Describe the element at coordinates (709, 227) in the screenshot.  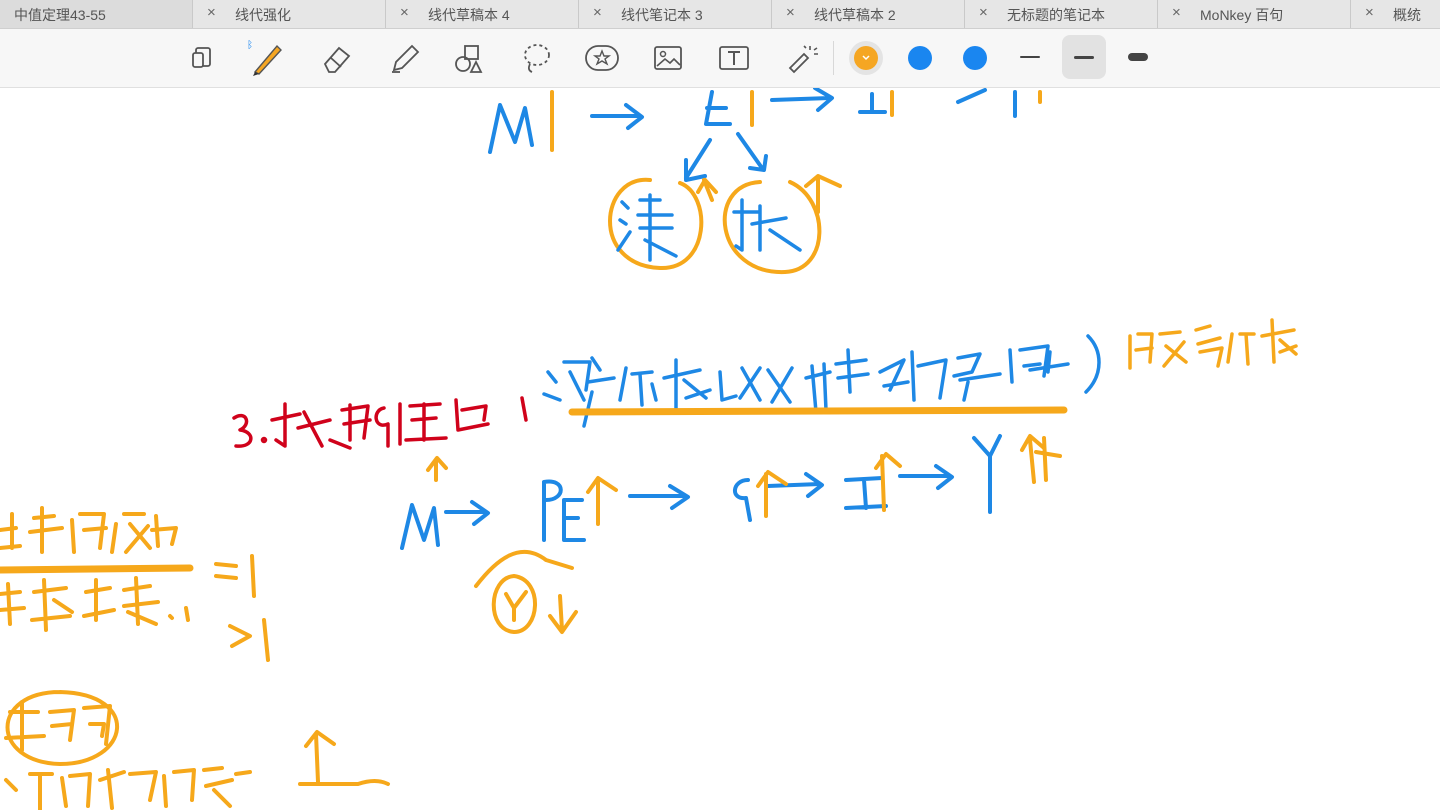
I see `circle-words-ink` at that location.